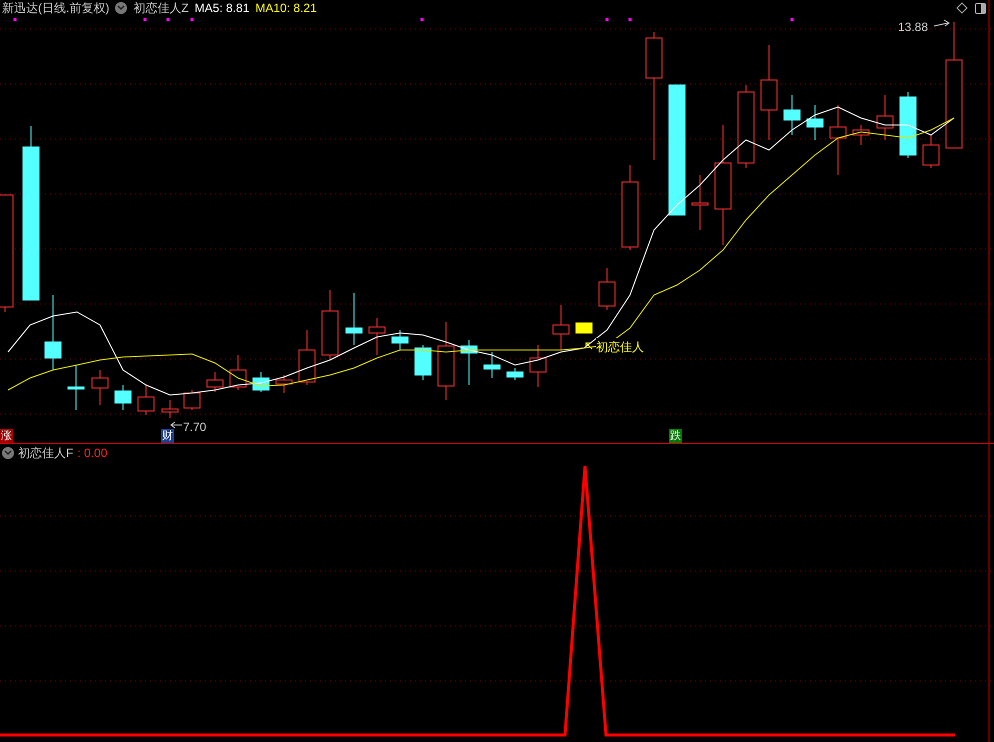 The width and height of the screenshot is (994, 742). I want to click on signal-label: 初恋佳人, so click(620, 347).